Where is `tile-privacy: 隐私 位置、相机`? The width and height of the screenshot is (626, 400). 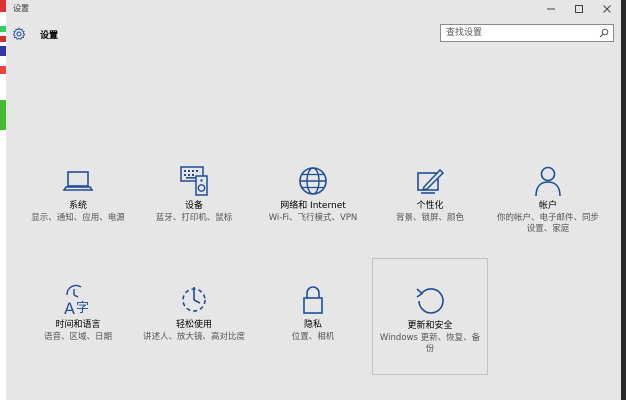
tile-privacy: 隐私 位置、相机 is located at coordinates (313, 313).